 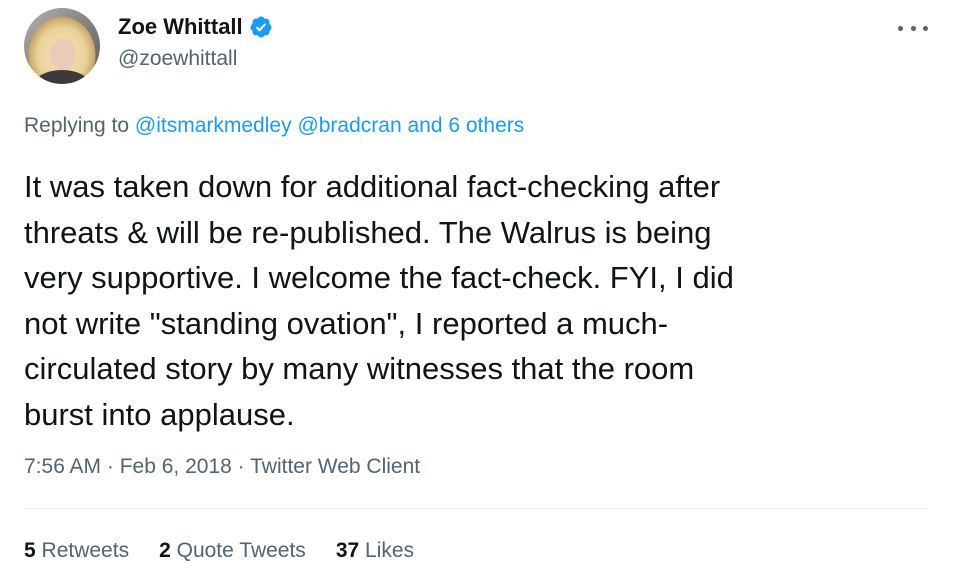 I want to click on quote-tweets-label: Quote Tweets, so click(x=241, y=550).